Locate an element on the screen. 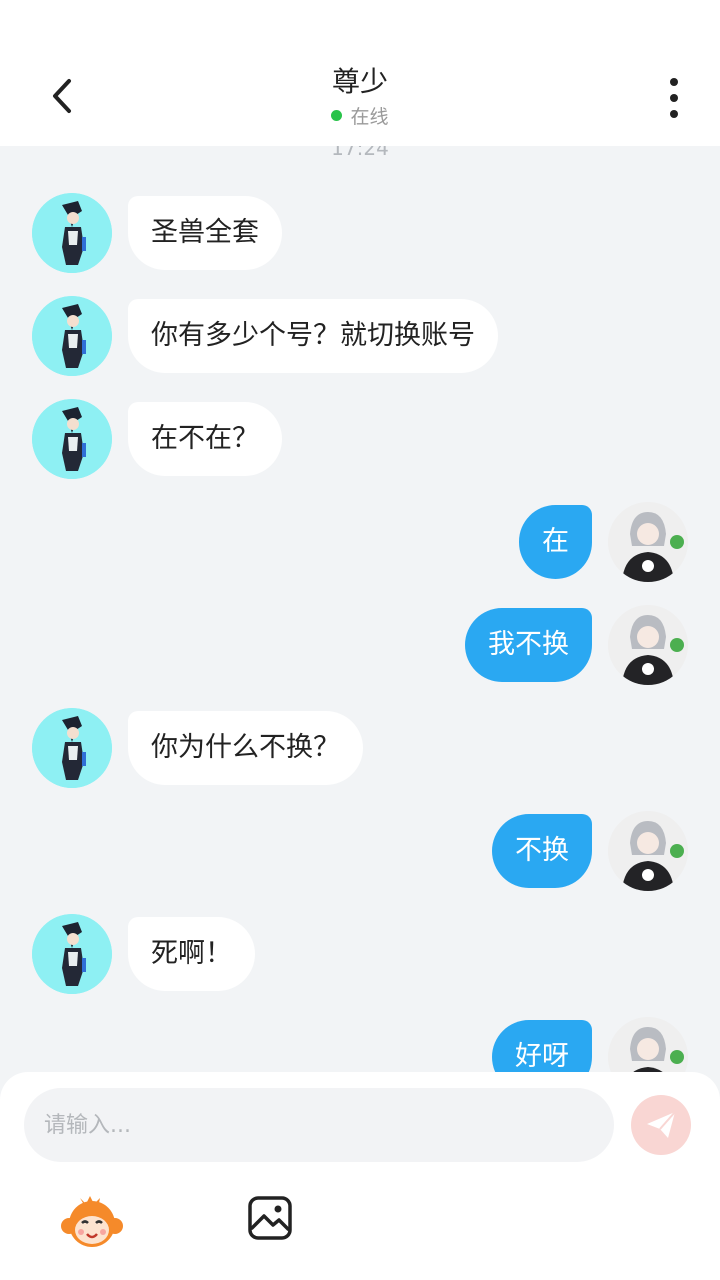 This screenshot has width=720, height=1280. message-row-sent: 不换 is located at coordinates (360, 851).